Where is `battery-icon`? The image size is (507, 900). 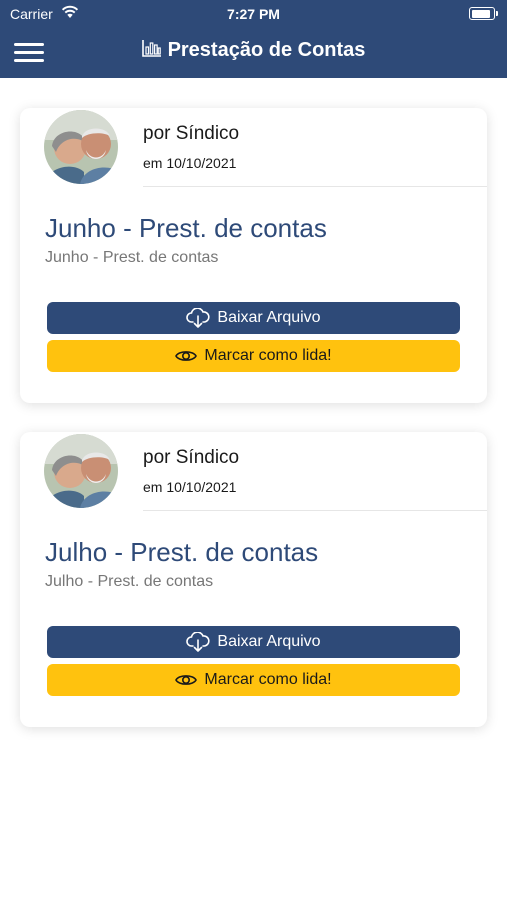
battery-icon is located at coordinates (483, 13).